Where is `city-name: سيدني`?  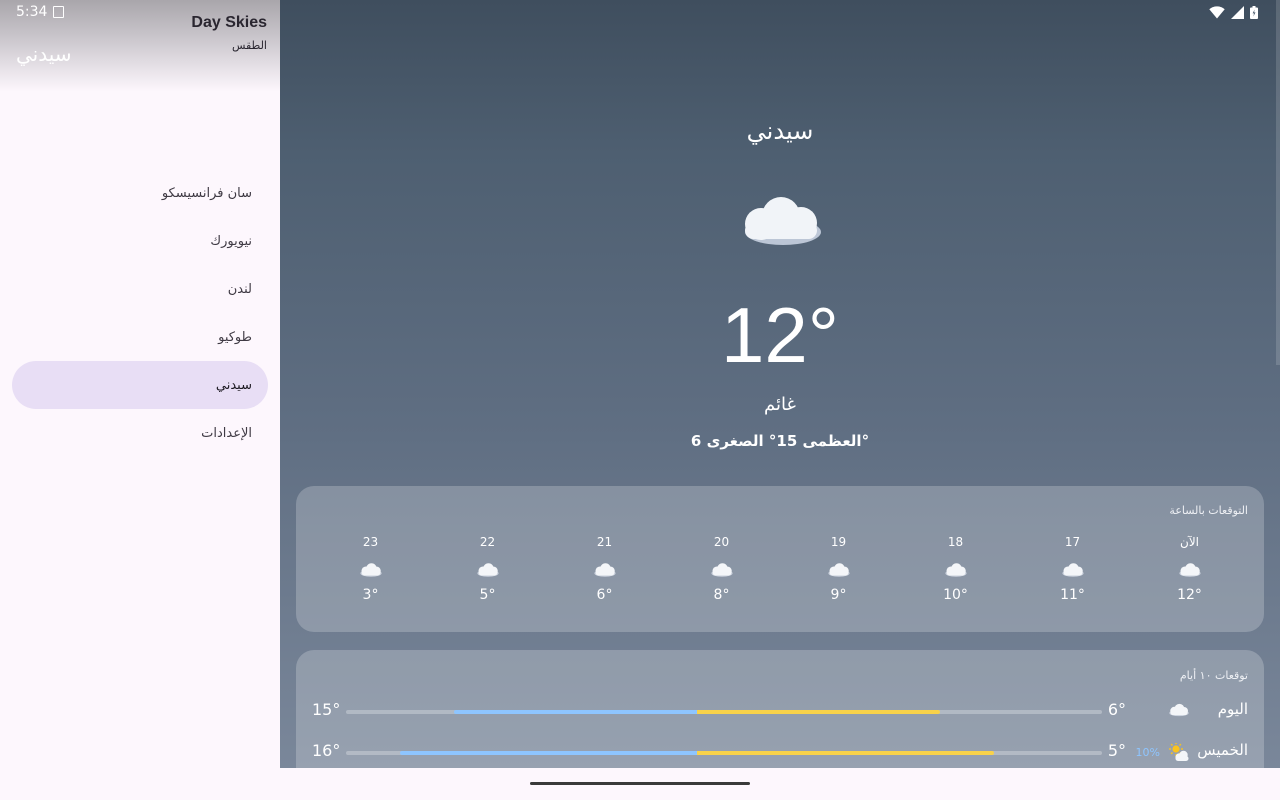 city-name: سيدني is located at coordinates (780, 131).